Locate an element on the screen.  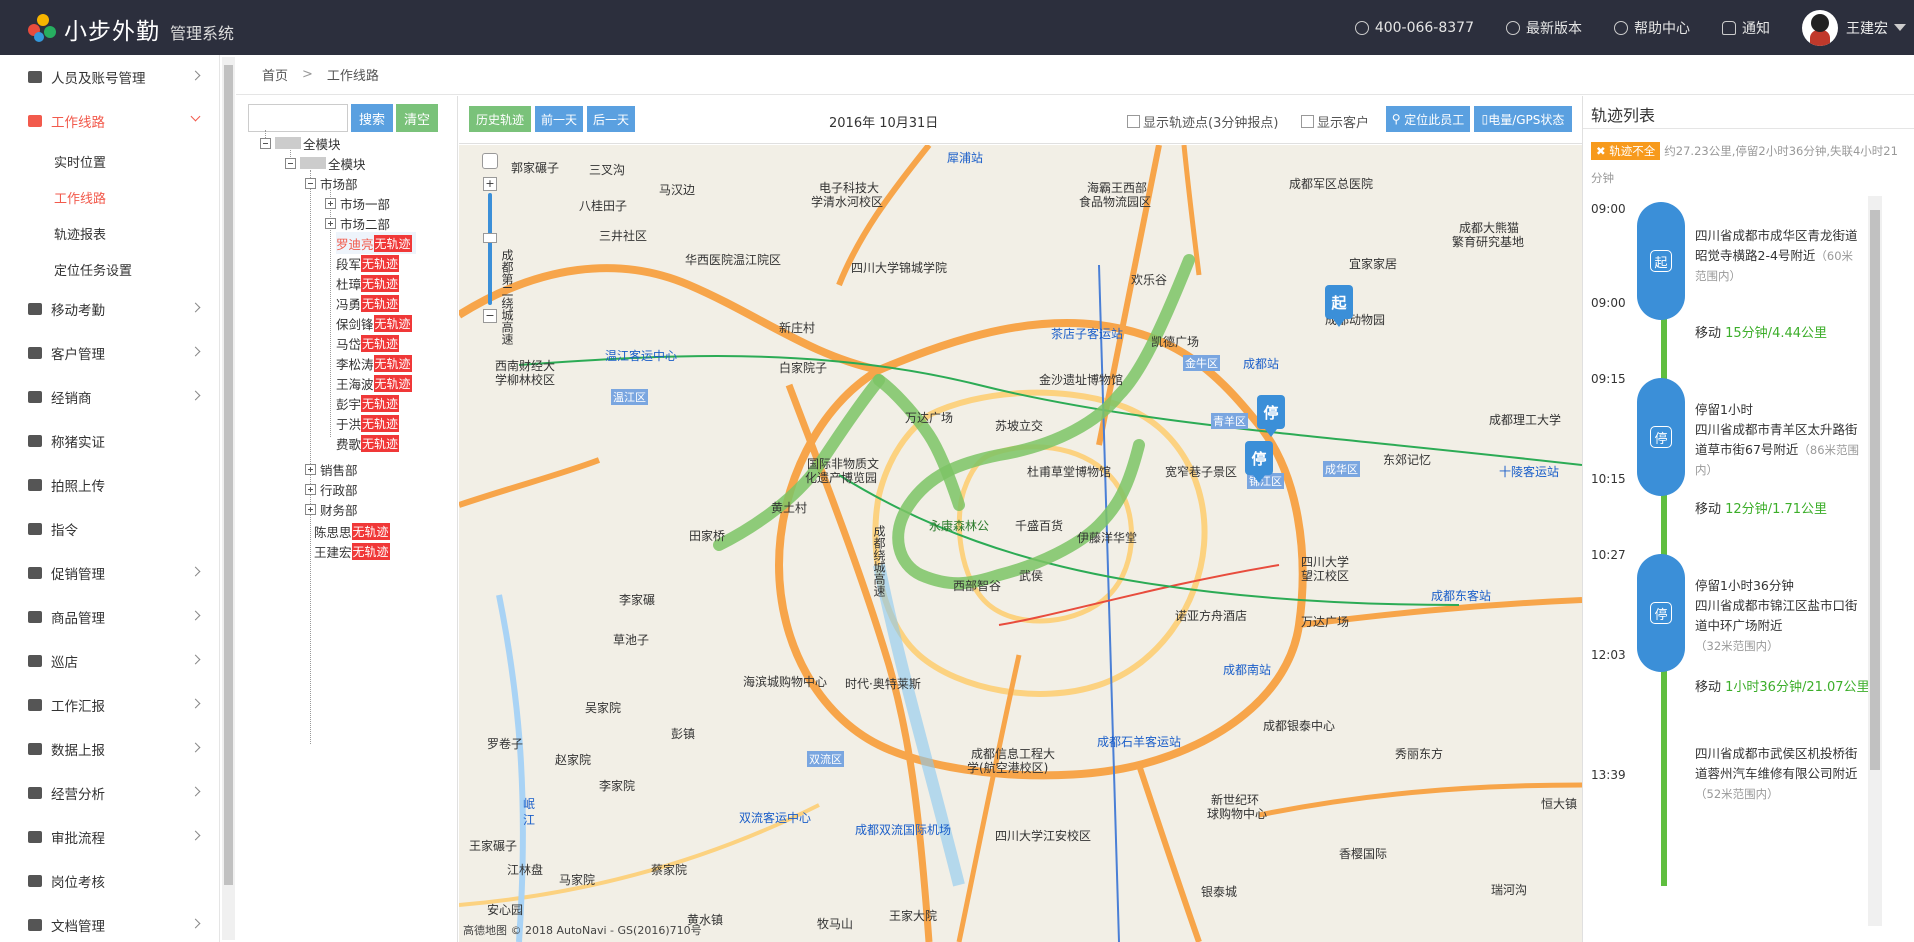
sidebar-item-attendance: 移动考勤 is located at coordinates (109, 309).